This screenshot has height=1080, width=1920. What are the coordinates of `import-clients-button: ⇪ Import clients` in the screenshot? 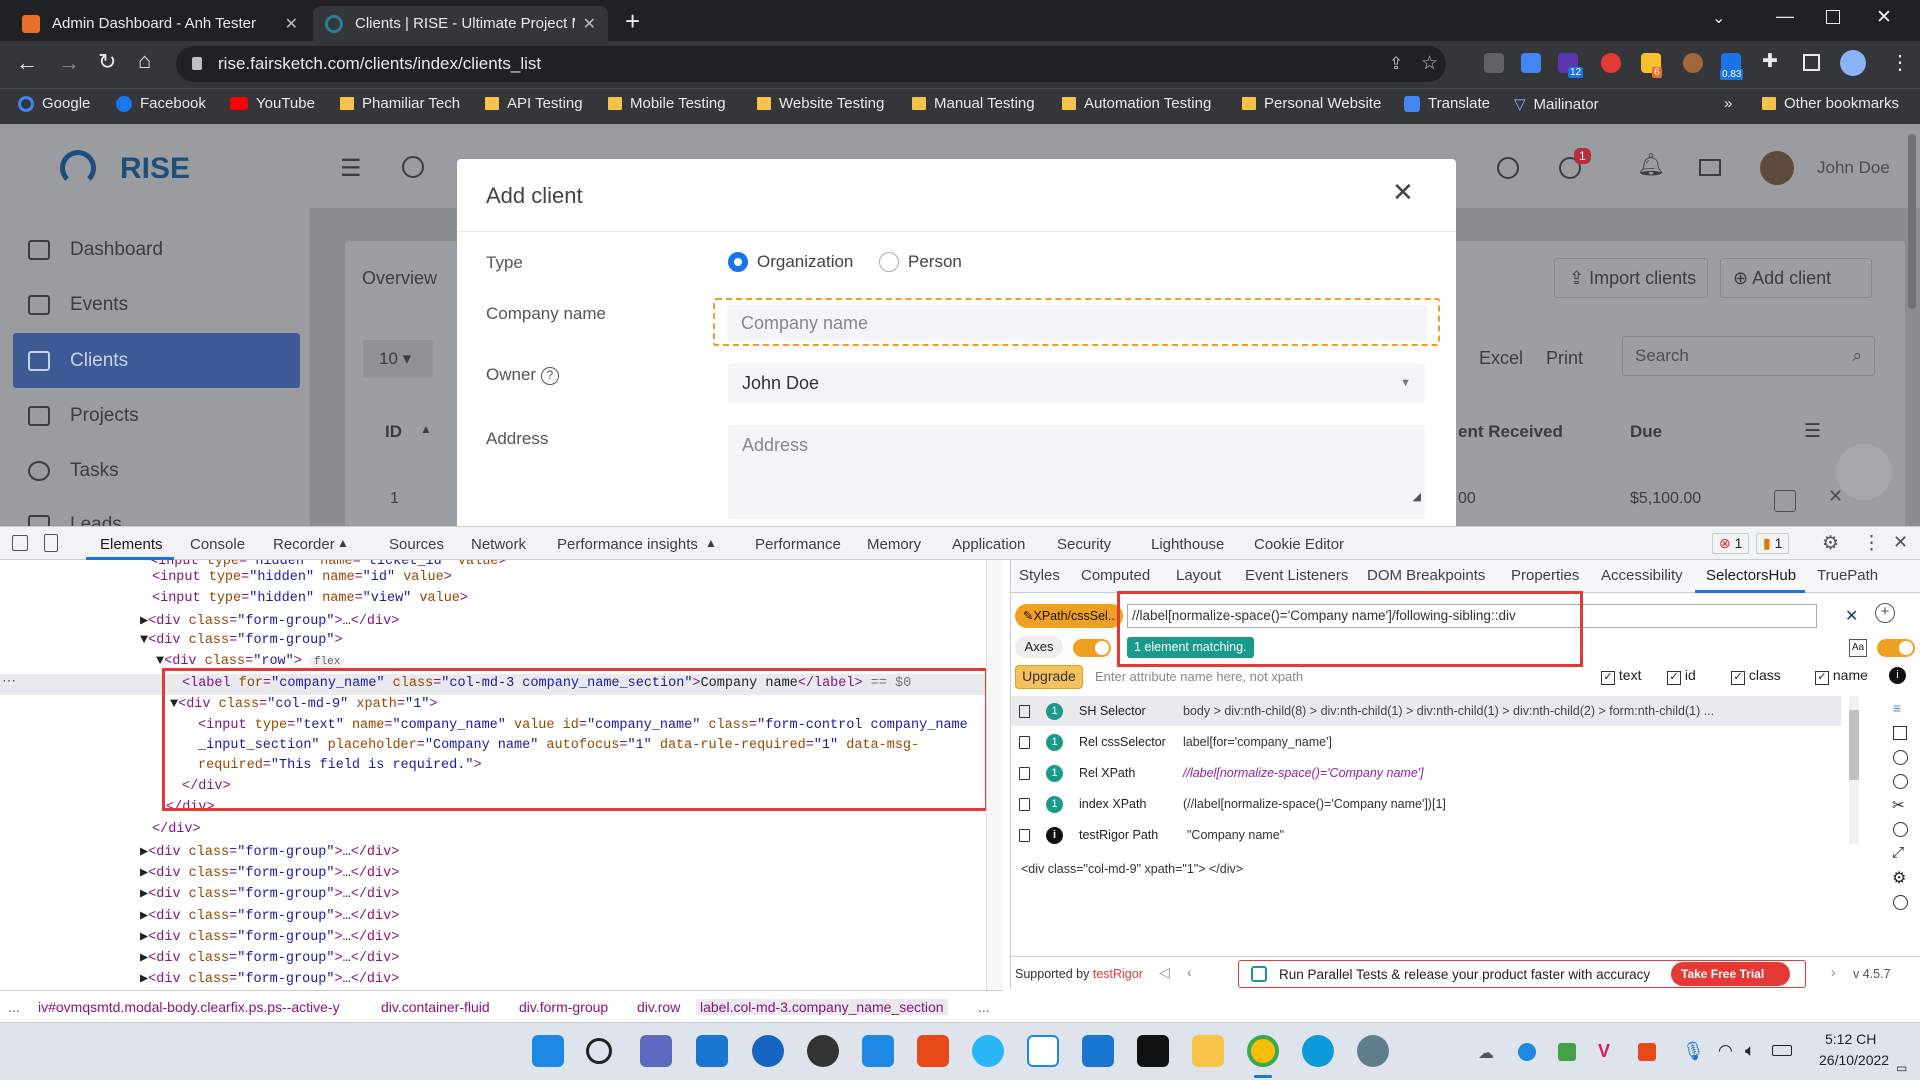 It's located at (1631, 278).